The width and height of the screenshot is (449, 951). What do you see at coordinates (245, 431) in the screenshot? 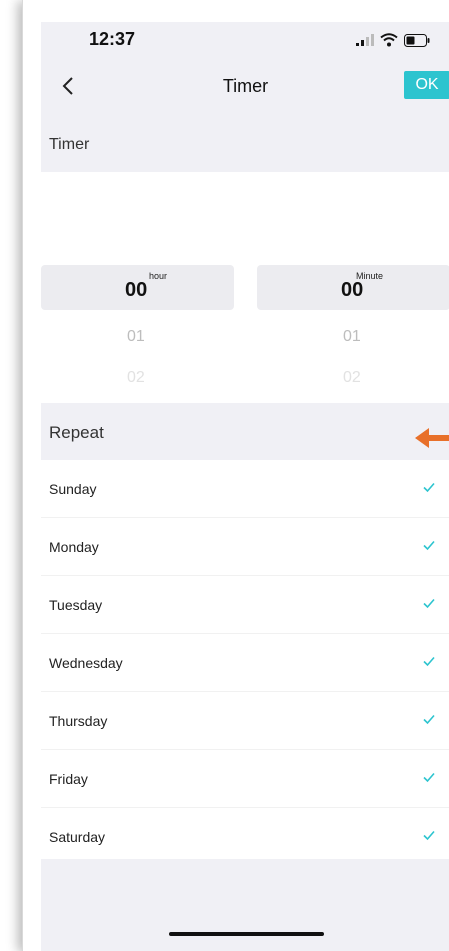
I see `repeat-section-header: Repeat` at bounding box center [245, 431].